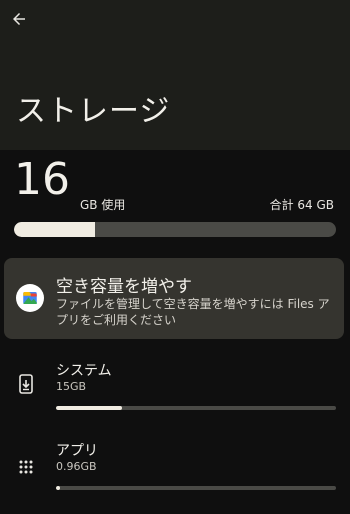  What do you see at coordinates (93, 111) in the screenshot?
I see `page-title: ストレージ` at bounding box center [93, 111].